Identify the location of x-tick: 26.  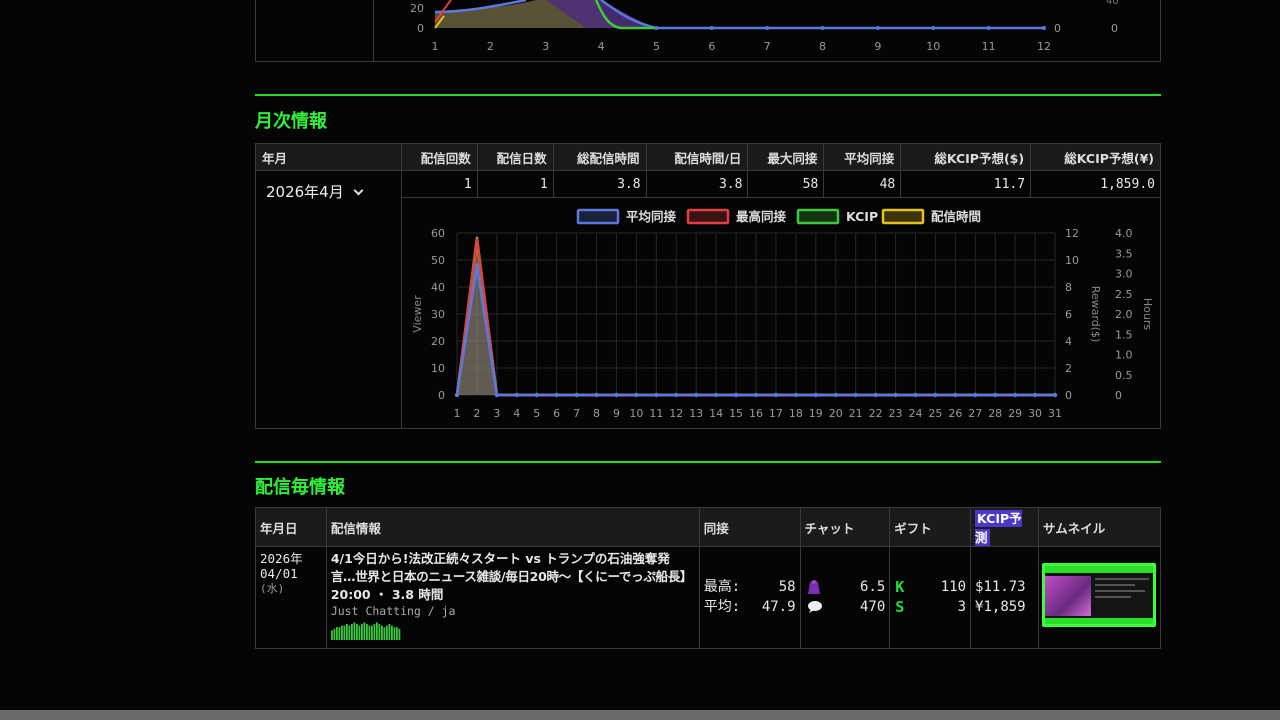
(955, 413).